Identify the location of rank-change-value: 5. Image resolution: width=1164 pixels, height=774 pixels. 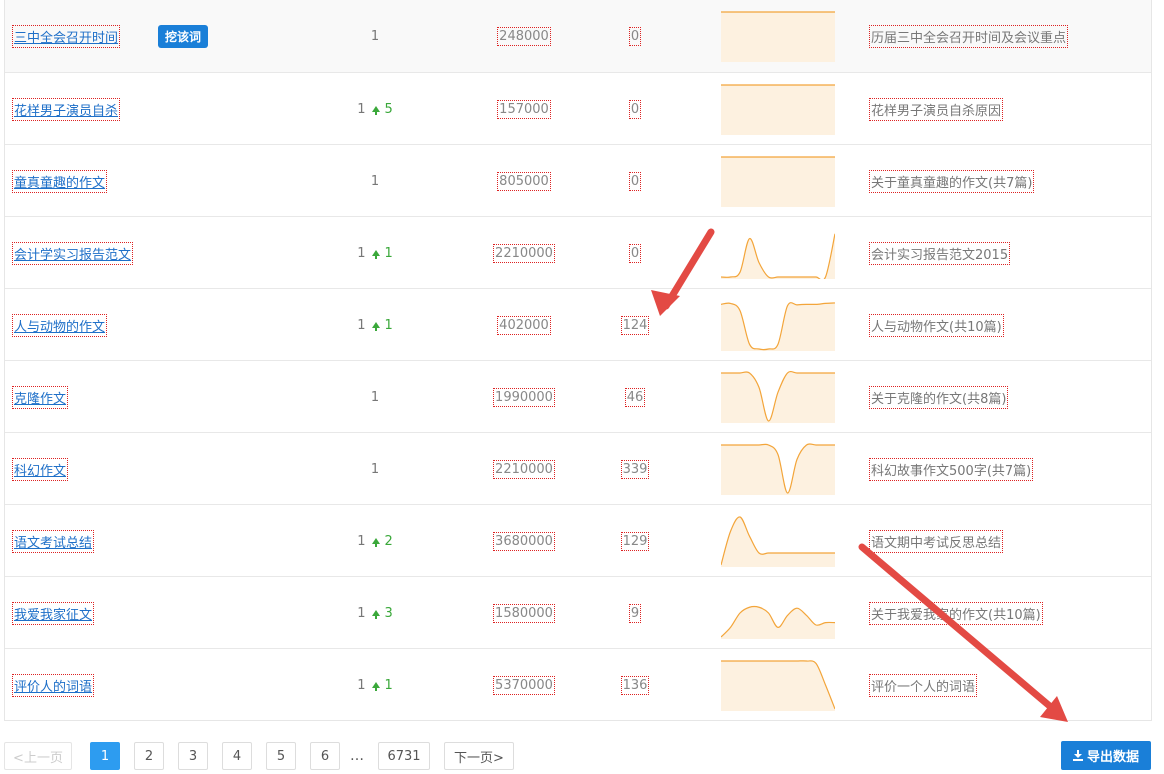
(388, 109).